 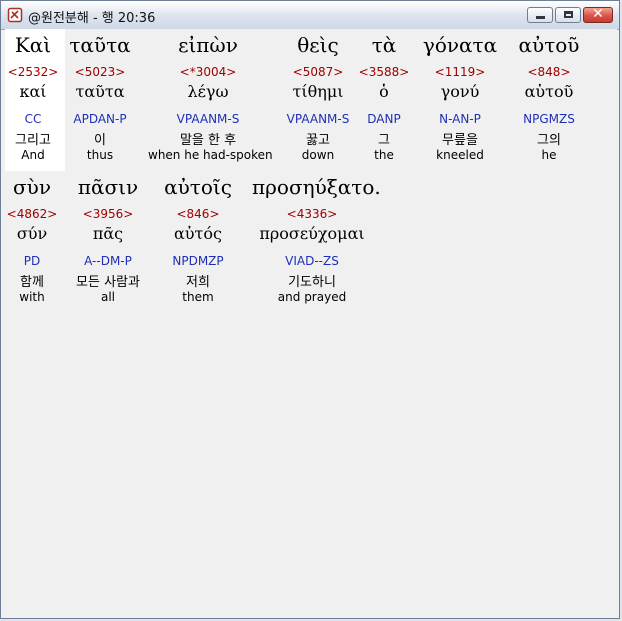 I want to click on english-gloss: when he had-spoken, so click(x=210, y=155).